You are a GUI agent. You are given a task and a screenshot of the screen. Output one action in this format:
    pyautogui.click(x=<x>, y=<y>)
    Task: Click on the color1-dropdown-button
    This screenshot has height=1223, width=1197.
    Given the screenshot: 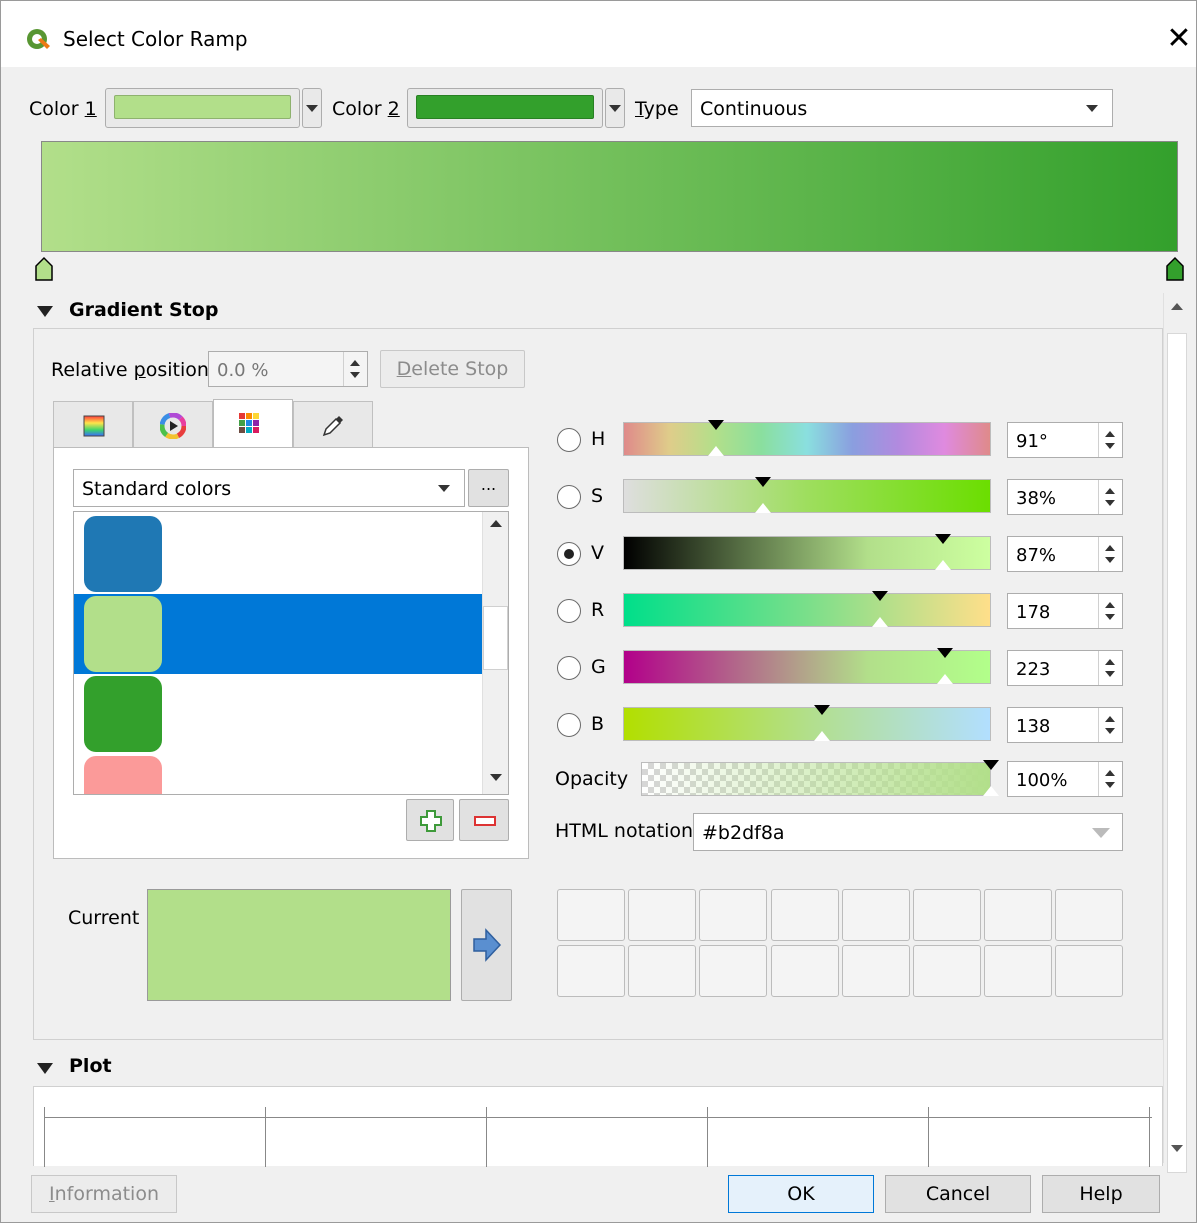 What is the action you would take?
    pyautogui.click(x=312, y=108)
    